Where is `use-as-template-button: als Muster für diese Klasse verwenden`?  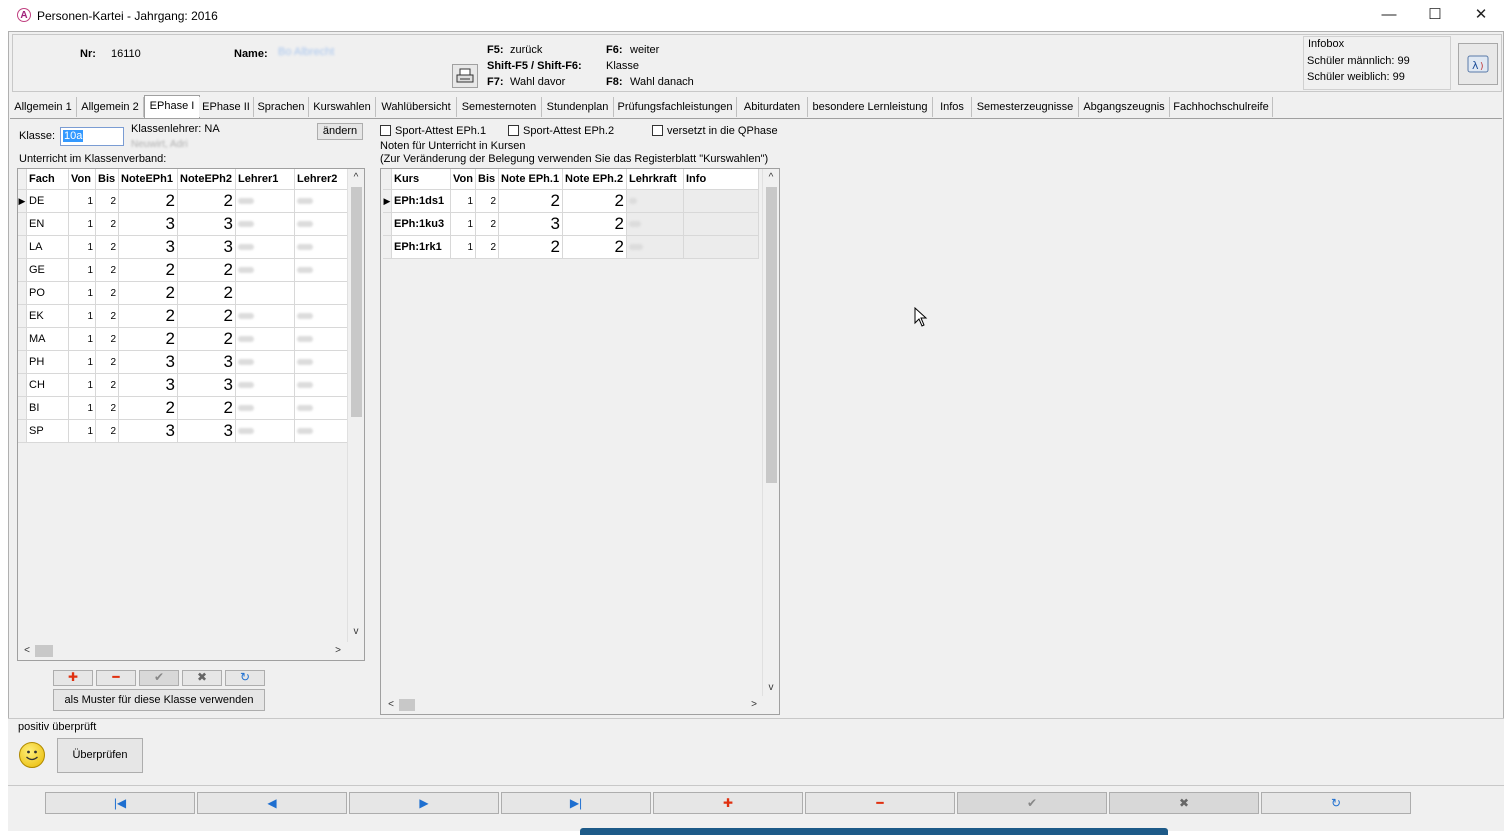 use-as-template-button: als Muster für diese Klasse verwenden is located at coordinates (159, 700).